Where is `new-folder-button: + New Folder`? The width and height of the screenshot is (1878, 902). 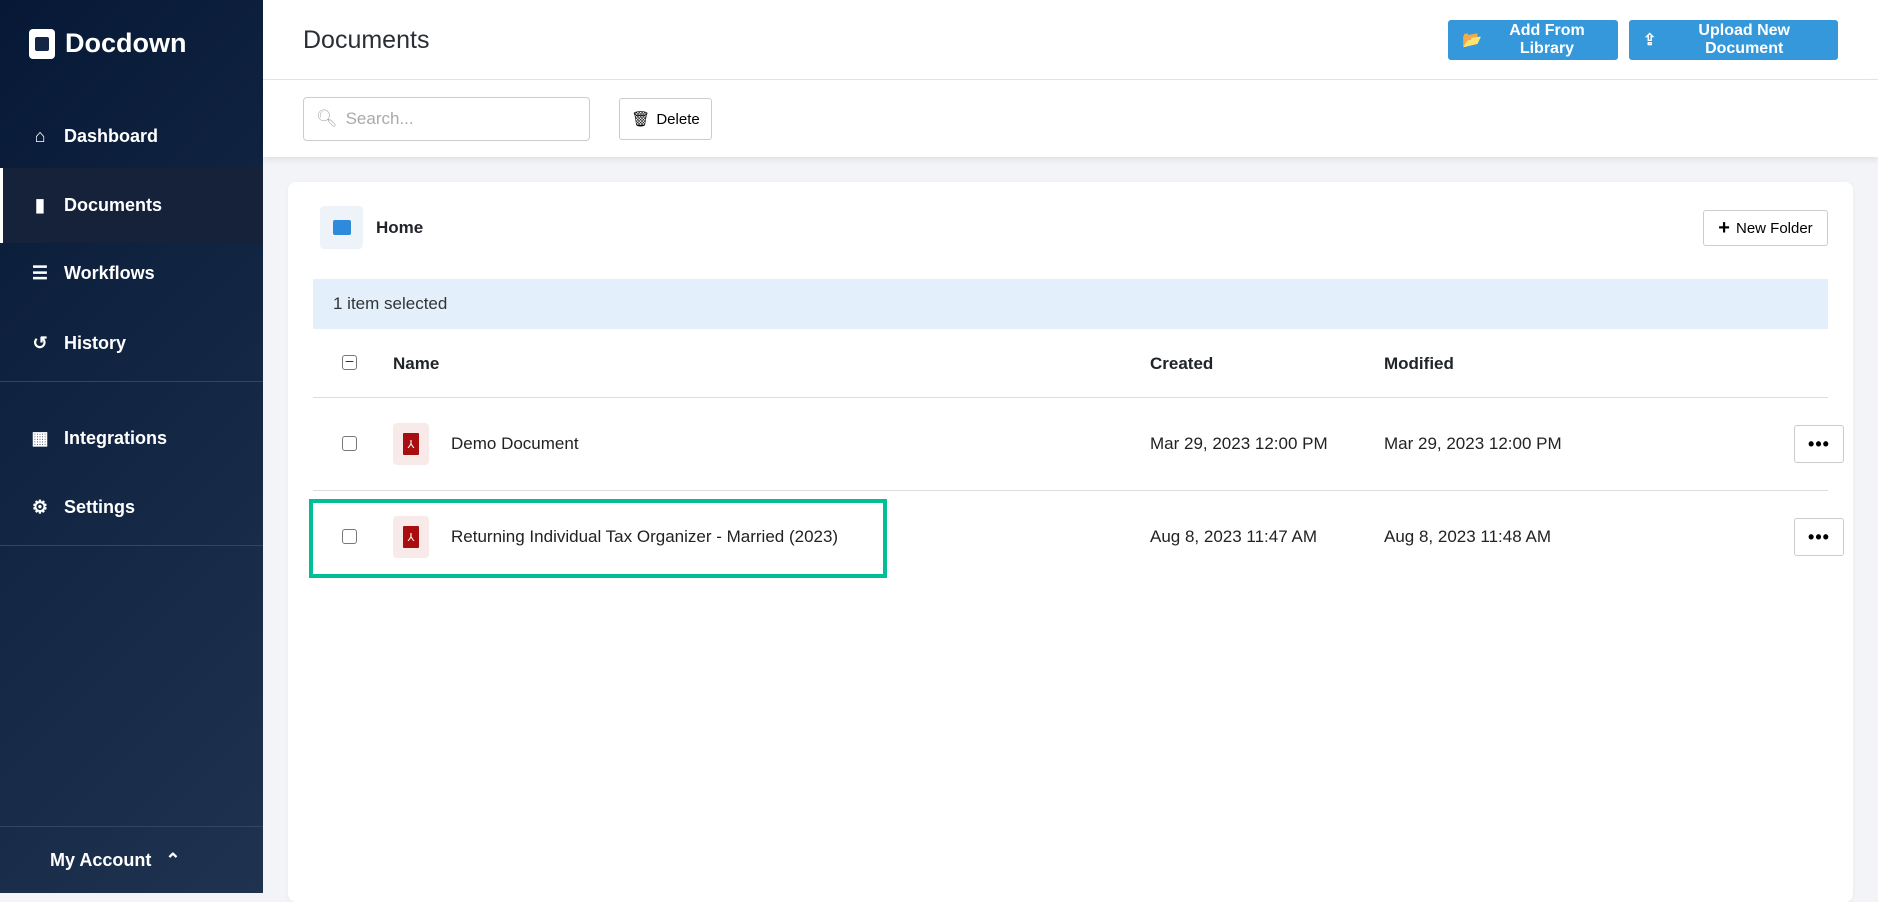 new-folder-button: + New Folder is located at coordinates (1765, 228).